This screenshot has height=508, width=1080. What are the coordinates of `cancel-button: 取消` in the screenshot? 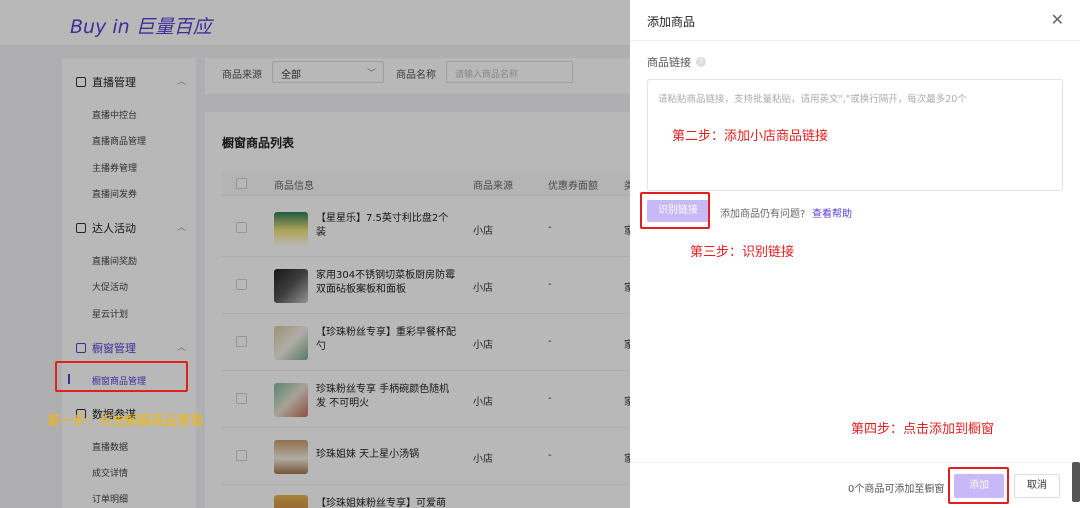 It's located at (1037, 486).